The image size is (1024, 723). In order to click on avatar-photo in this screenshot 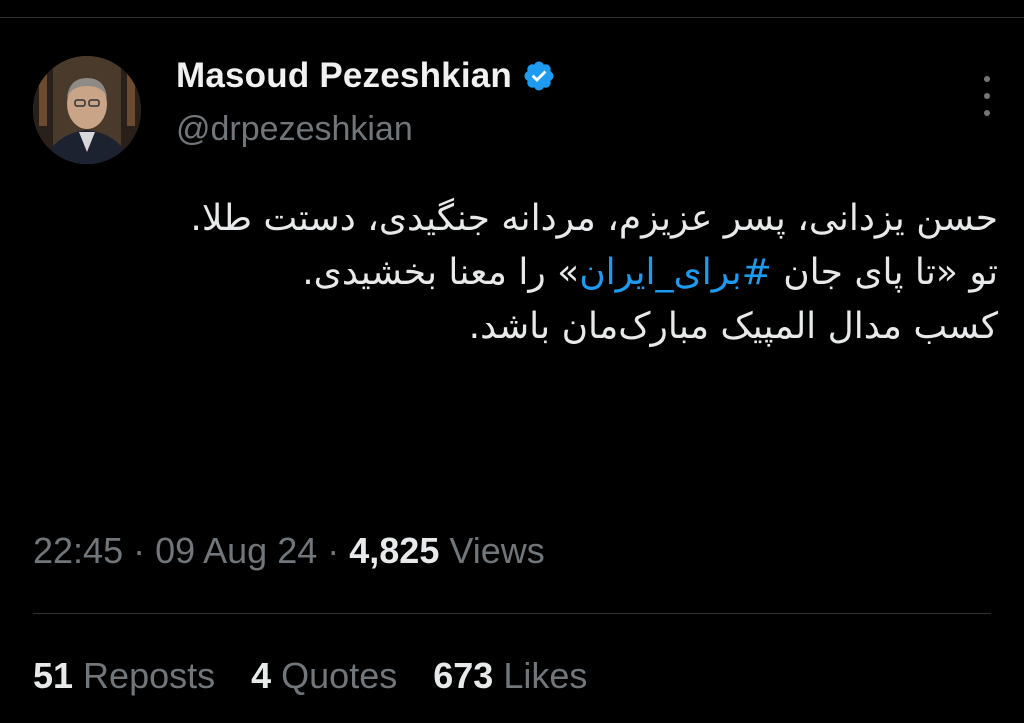, I will do `click(87, 110)`.